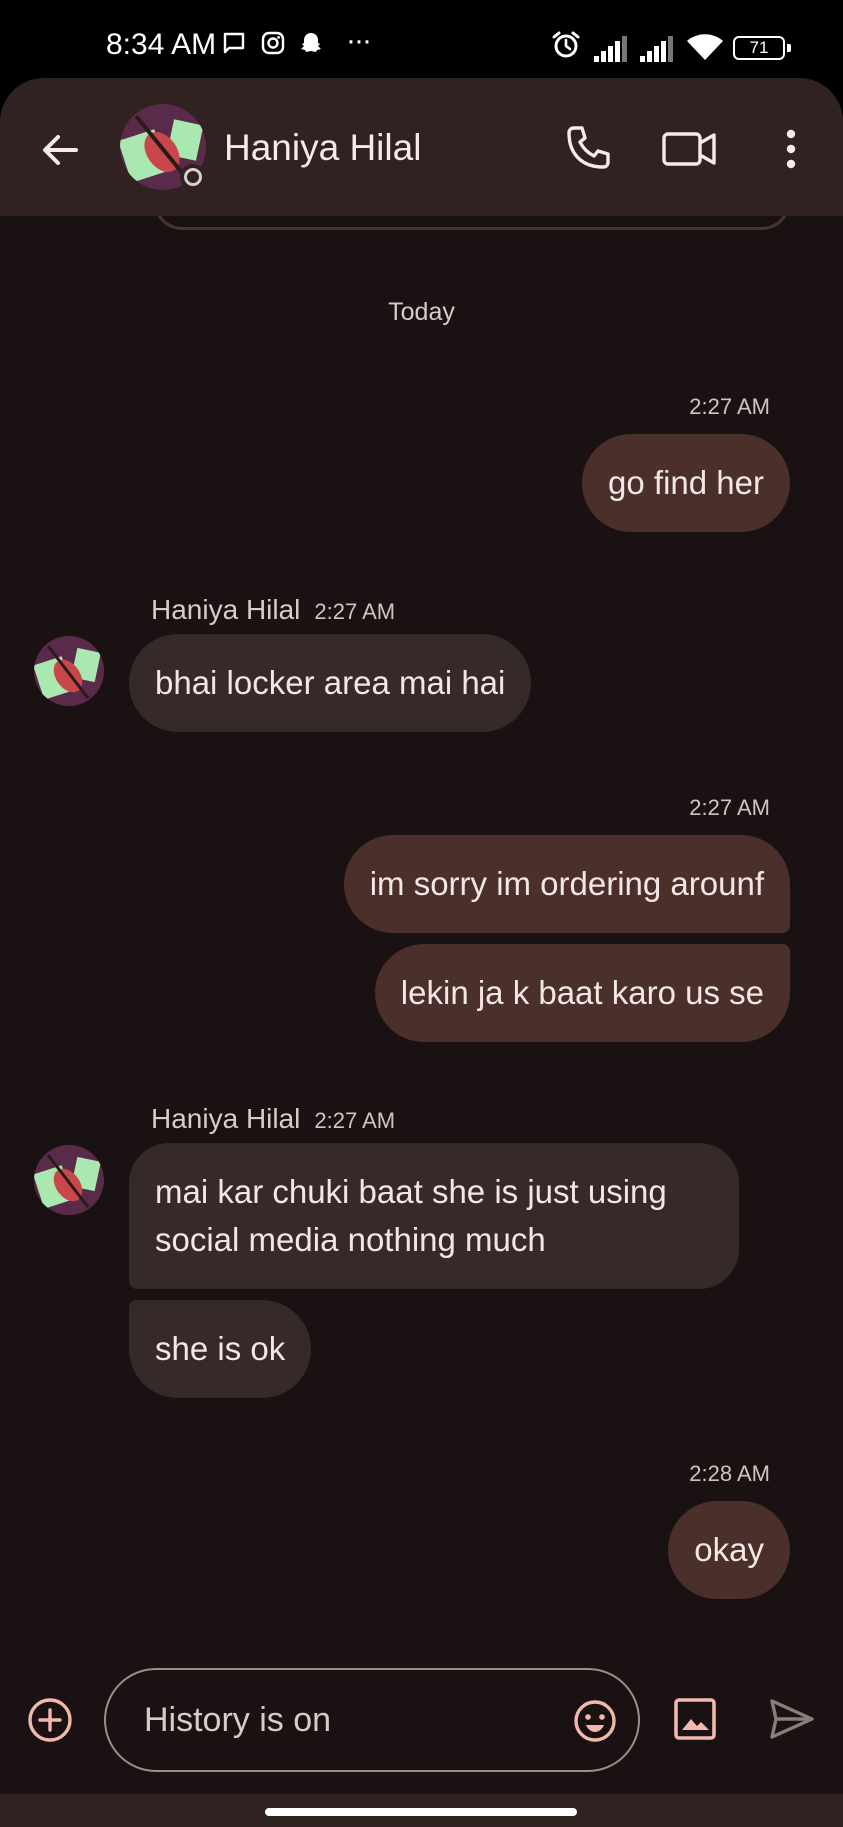 The image size is (843, 1827). Describe the element at coordinates (60, 150) in the screenshot. I see `back-arrow-icon` at that location.